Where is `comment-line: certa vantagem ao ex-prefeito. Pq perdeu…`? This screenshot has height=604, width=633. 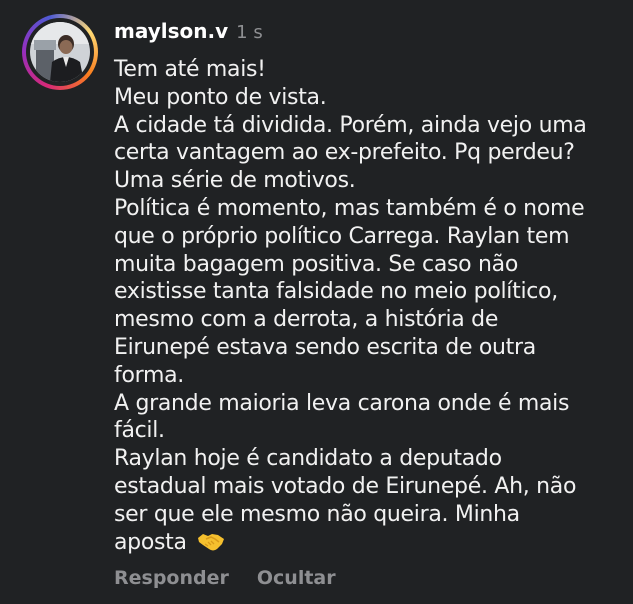
comment-line: certa vantagem ao ex-prefeito. Pq perdeu… is located at coordinates (344, 153).